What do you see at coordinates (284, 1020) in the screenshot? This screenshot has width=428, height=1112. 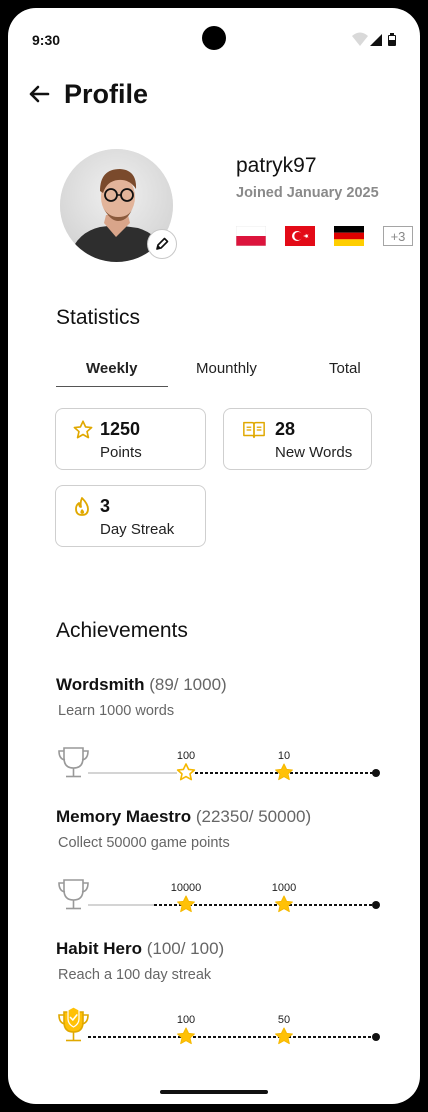 I see `milestone-label: 50` at bounding box center [284, 1020].